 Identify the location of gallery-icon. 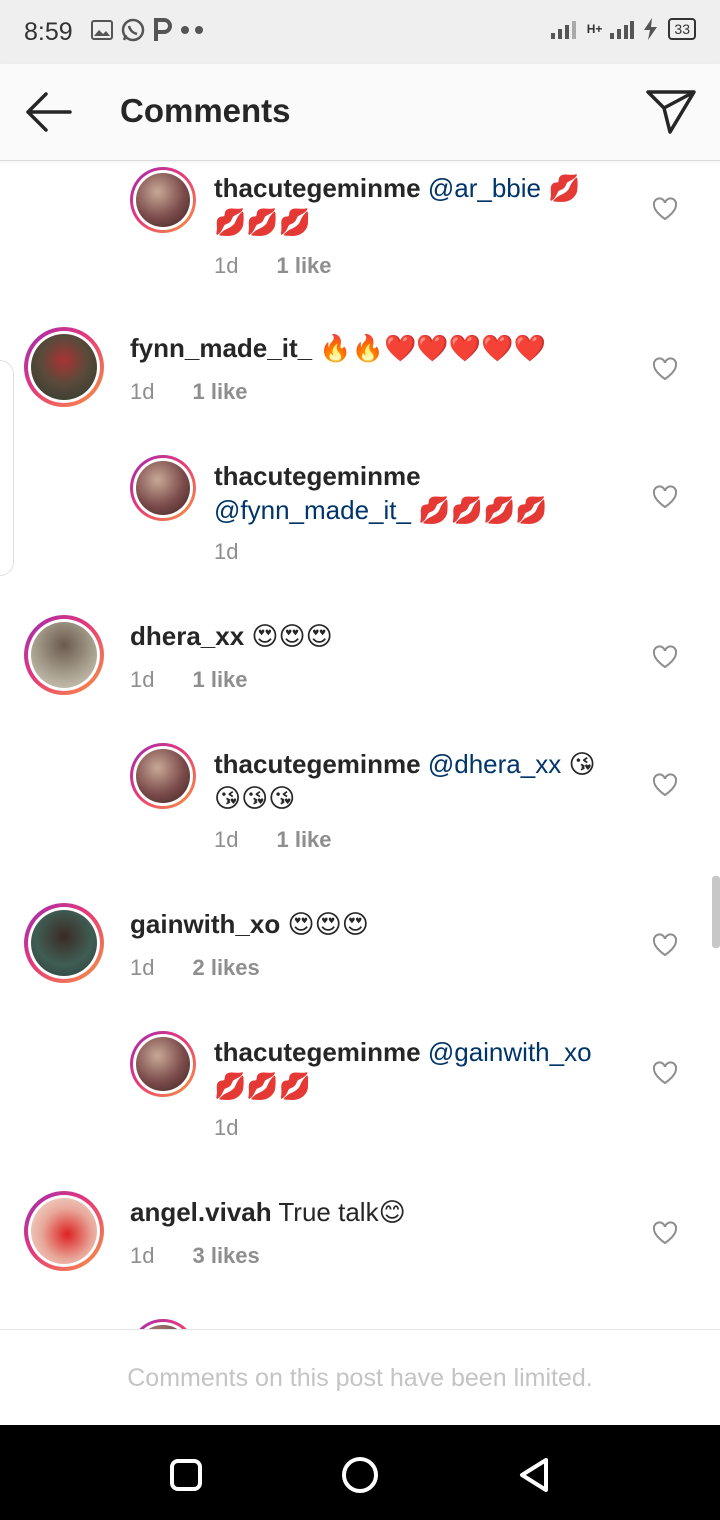
(102, 30).